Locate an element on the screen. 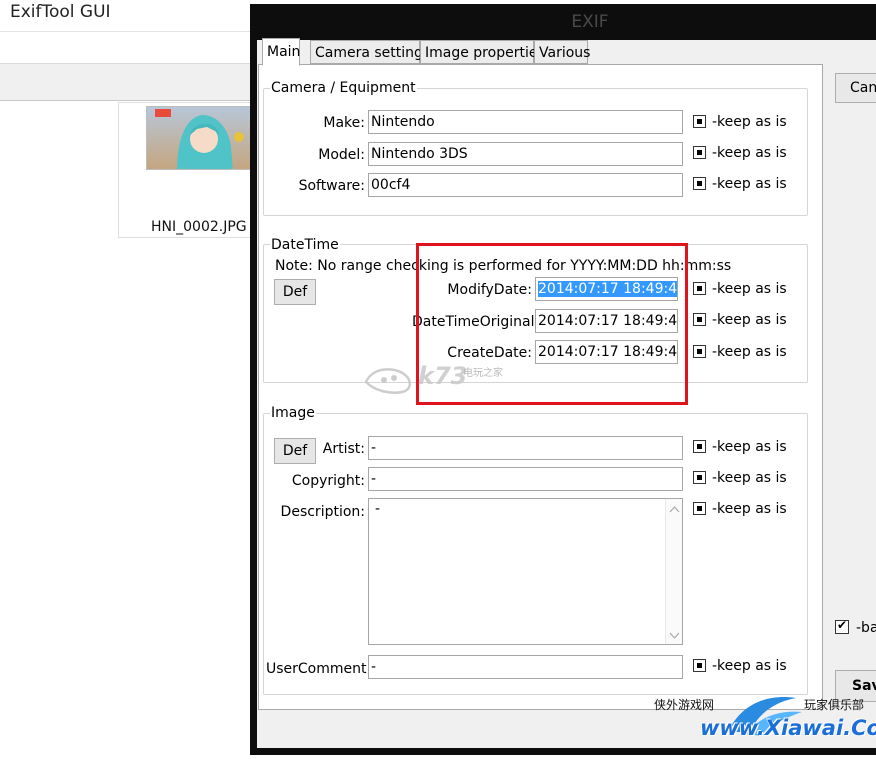 The height and width of the screenshot is (759, 876). backup-checkbox is located at coordinates (842, 626).